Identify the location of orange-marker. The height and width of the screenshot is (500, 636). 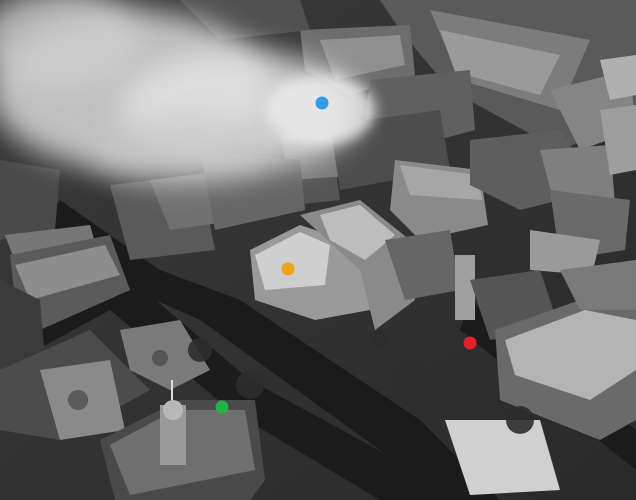
(288, 269).